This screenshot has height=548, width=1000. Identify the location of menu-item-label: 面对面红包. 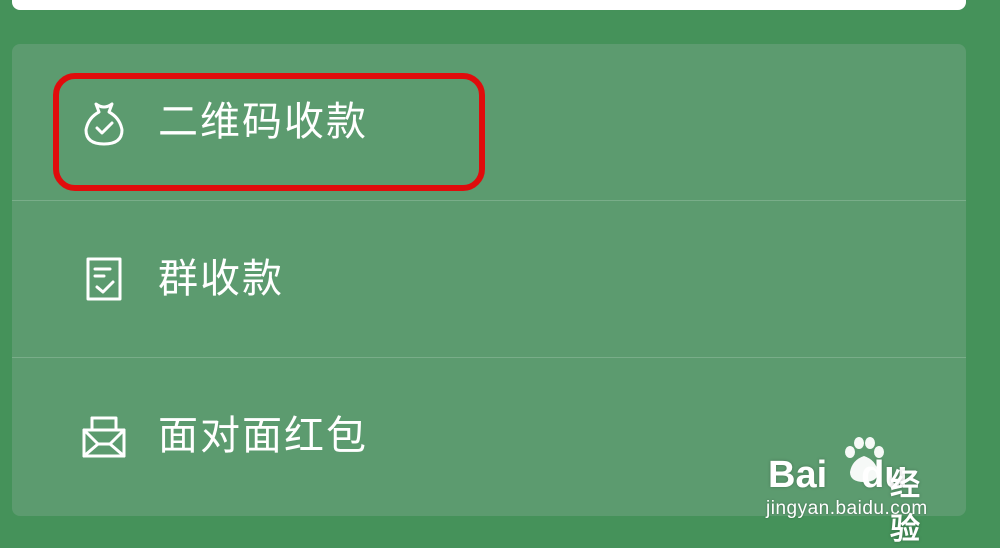
(263, 436).